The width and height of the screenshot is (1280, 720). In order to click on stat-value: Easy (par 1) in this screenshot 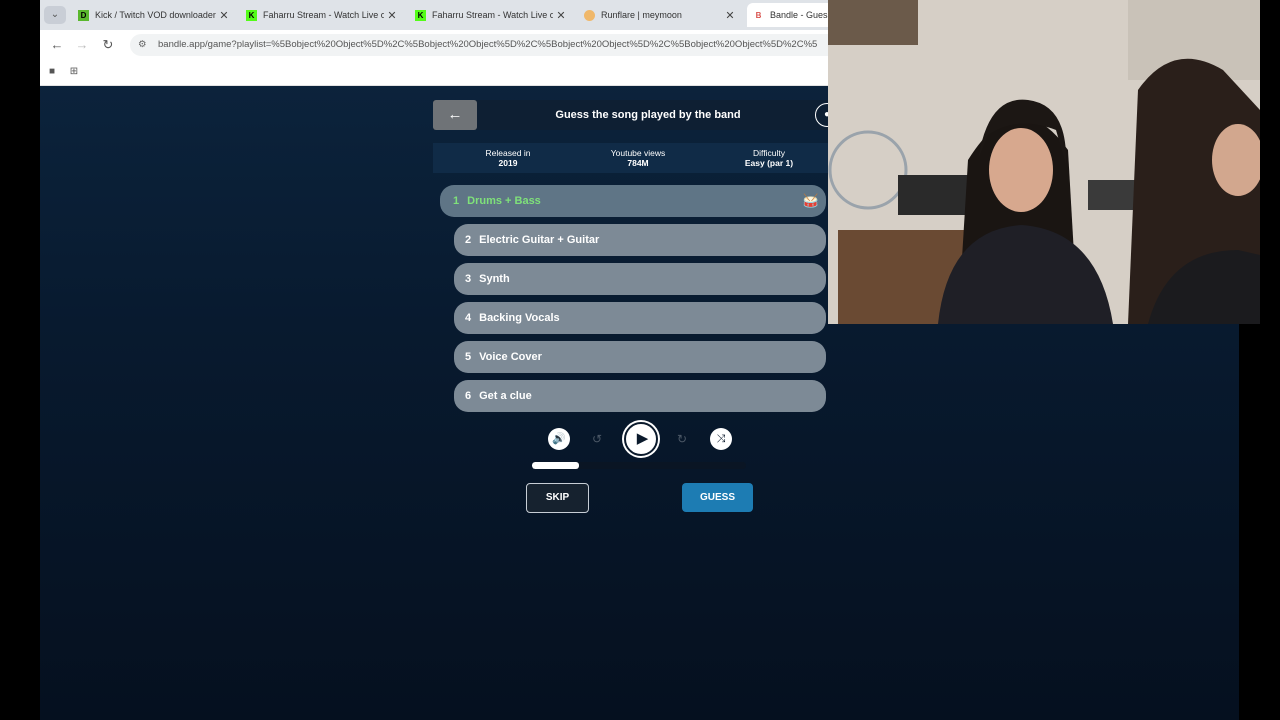, I will do `click(769, 163)`.